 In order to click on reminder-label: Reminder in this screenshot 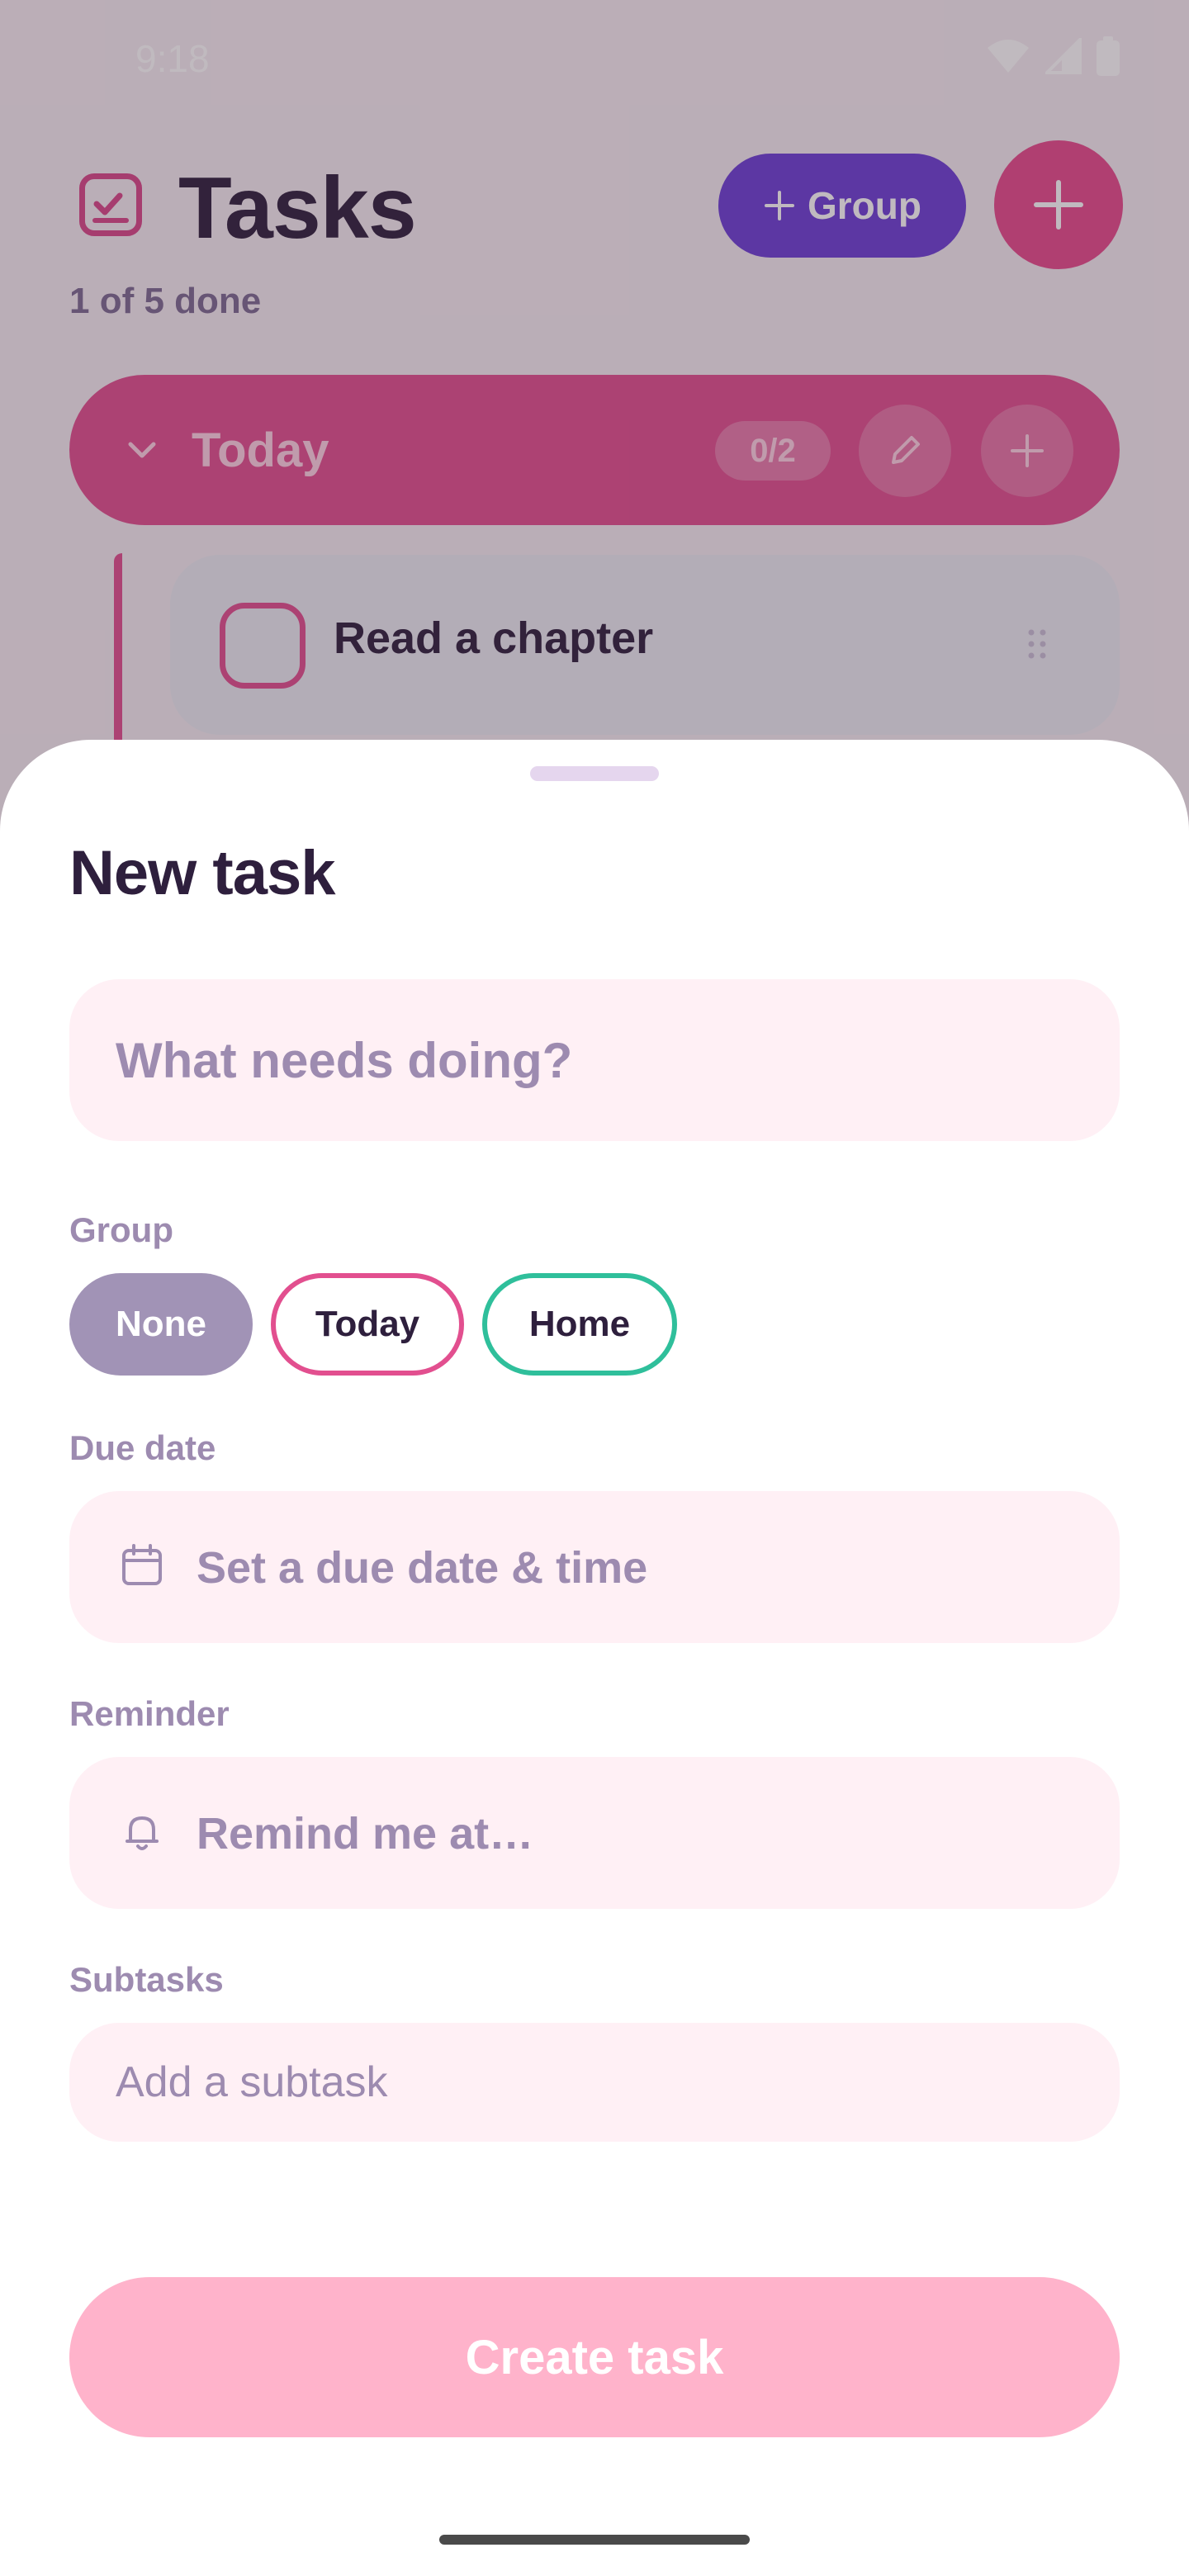, I will do `click(149, 1713)`.